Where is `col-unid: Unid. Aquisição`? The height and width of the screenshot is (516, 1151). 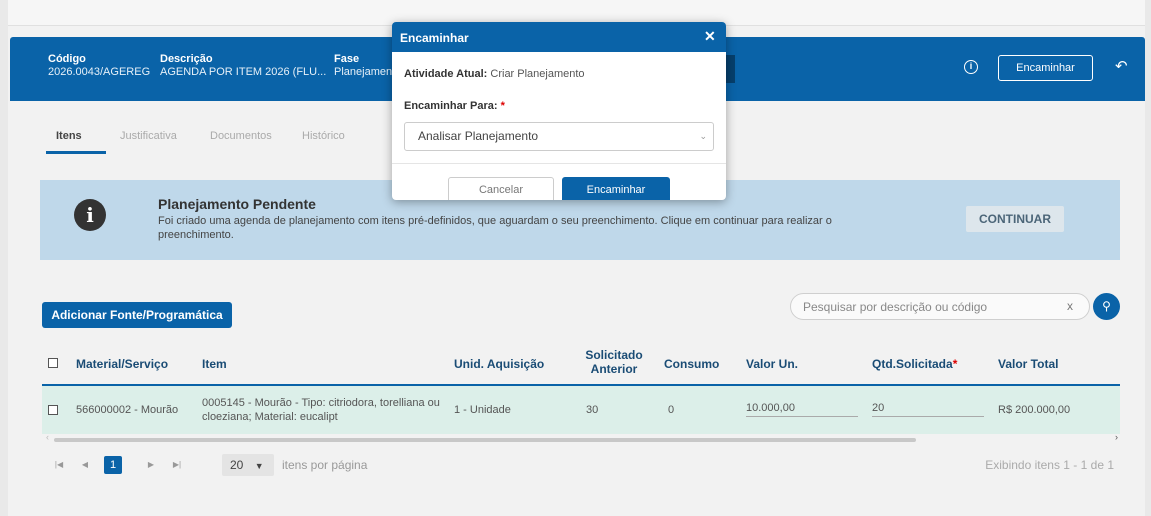
col-unid: Unid. Aquisição is located at coordinates (499, 364).